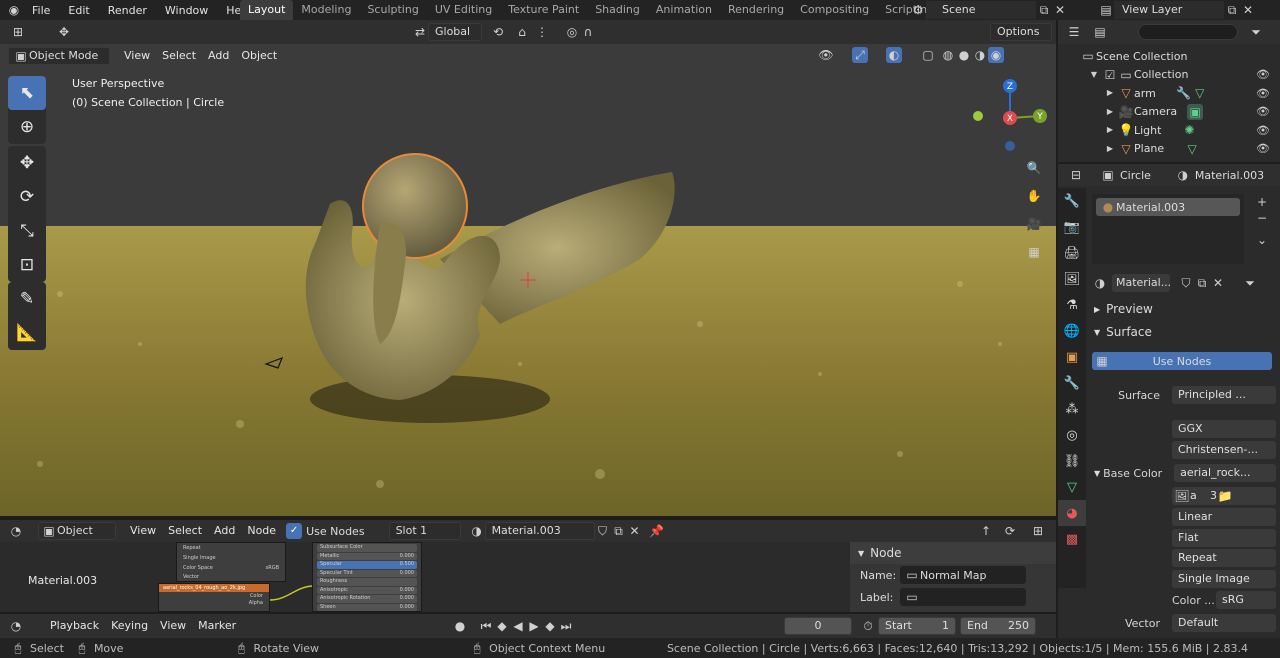  Describe the element at coordinates (1060, 10) in the screenshot. I see `delete-scene-icon: ✕` at that location.